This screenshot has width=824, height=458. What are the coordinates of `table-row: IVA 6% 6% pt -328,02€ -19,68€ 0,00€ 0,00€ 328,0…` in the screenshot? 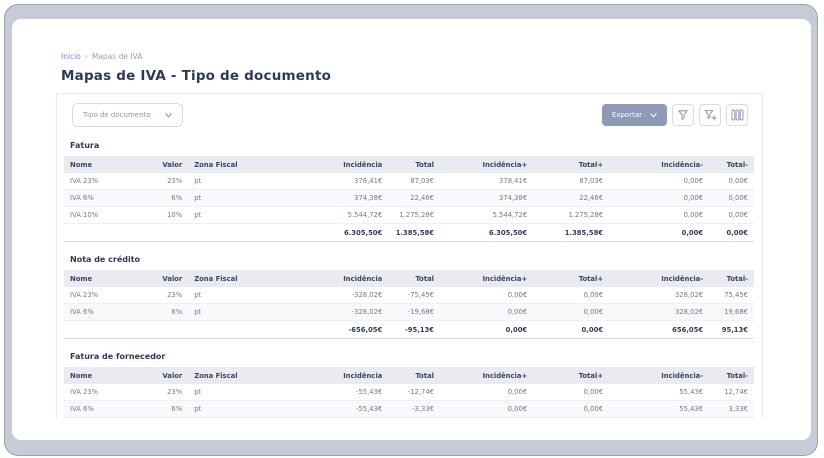 It's located at (409, 312).